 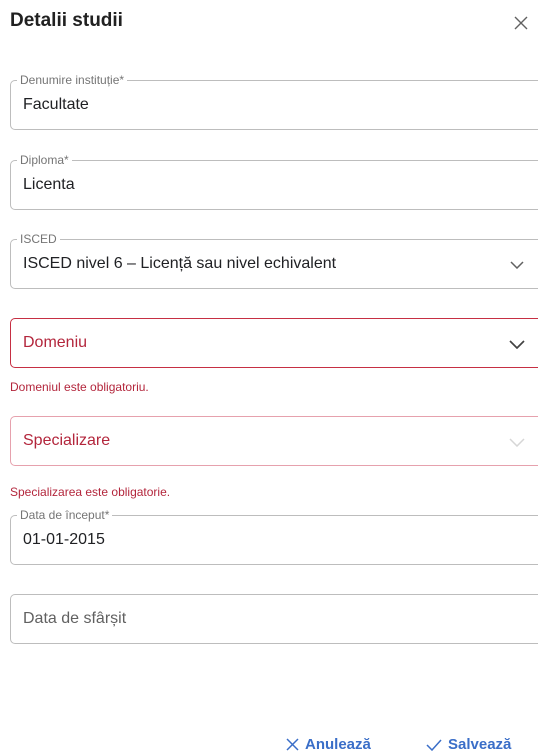 I want to click on domain-error-message: Domeniul este obligatoriu., so click(x=79, y=387).